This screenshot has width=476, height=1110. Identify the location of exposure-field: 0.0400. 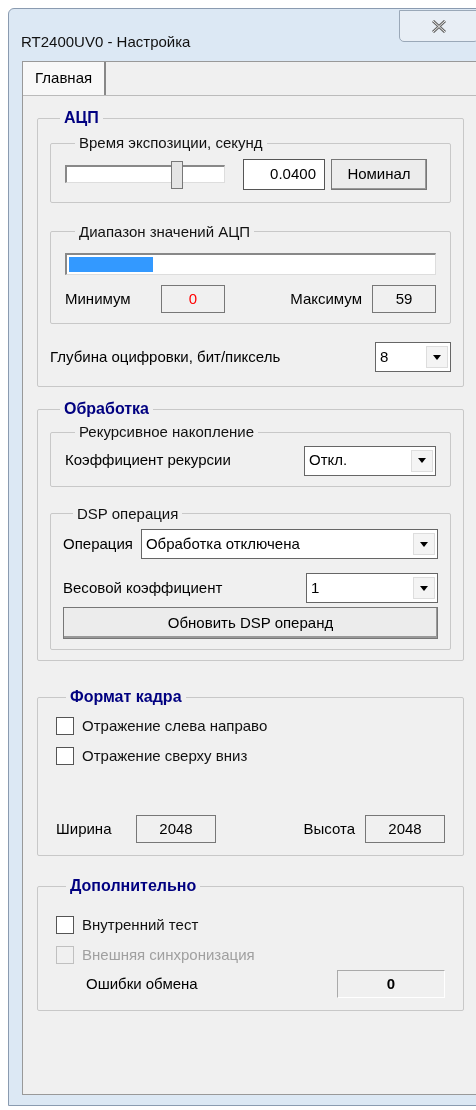
(284, 174).